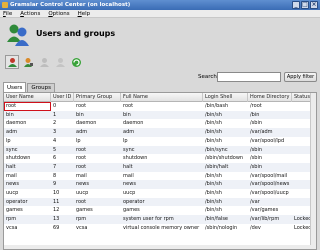 Image resolution: width=320 pixels, height=250 pixels. Describe the element at coordinates (255, 227) in the screenshot. I see `table-cell: /dev` at that location.